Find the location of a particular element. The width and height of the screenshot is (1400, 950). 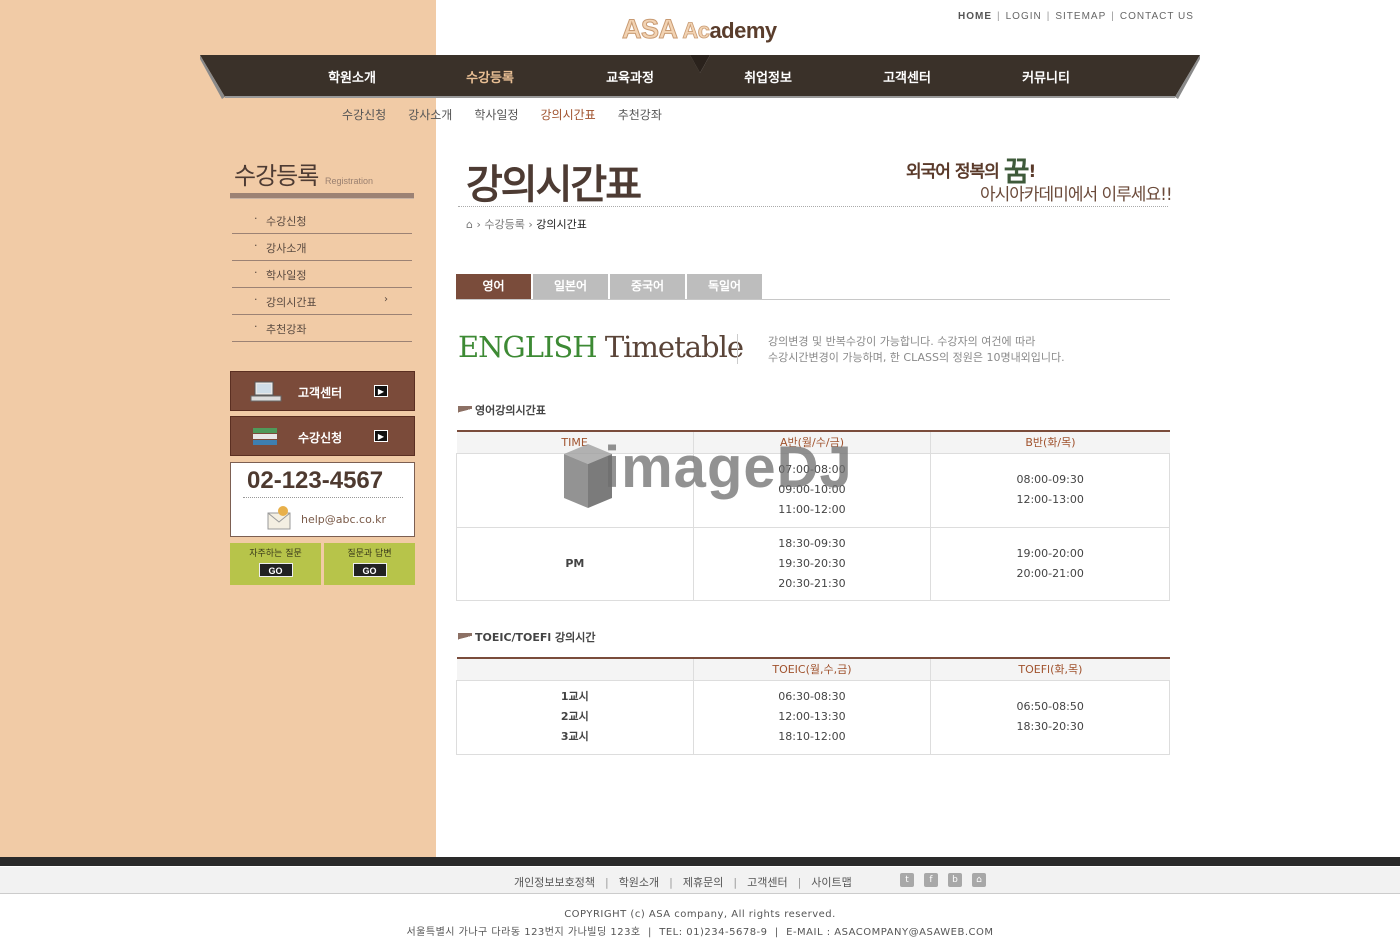

arrow-right-icon: ▶ is located at coordinates (381, 391).